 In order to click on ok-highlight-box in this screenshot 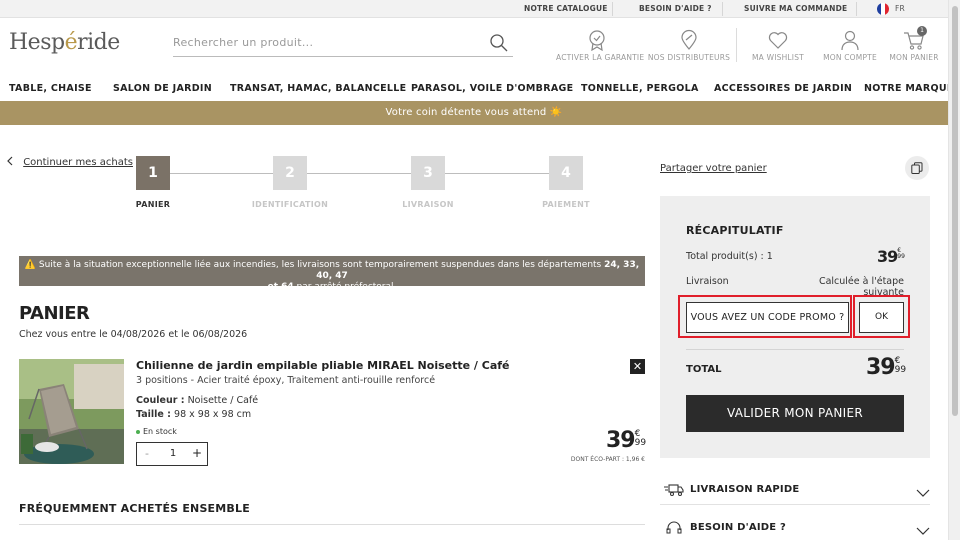, I will do `click(881, 316)`.